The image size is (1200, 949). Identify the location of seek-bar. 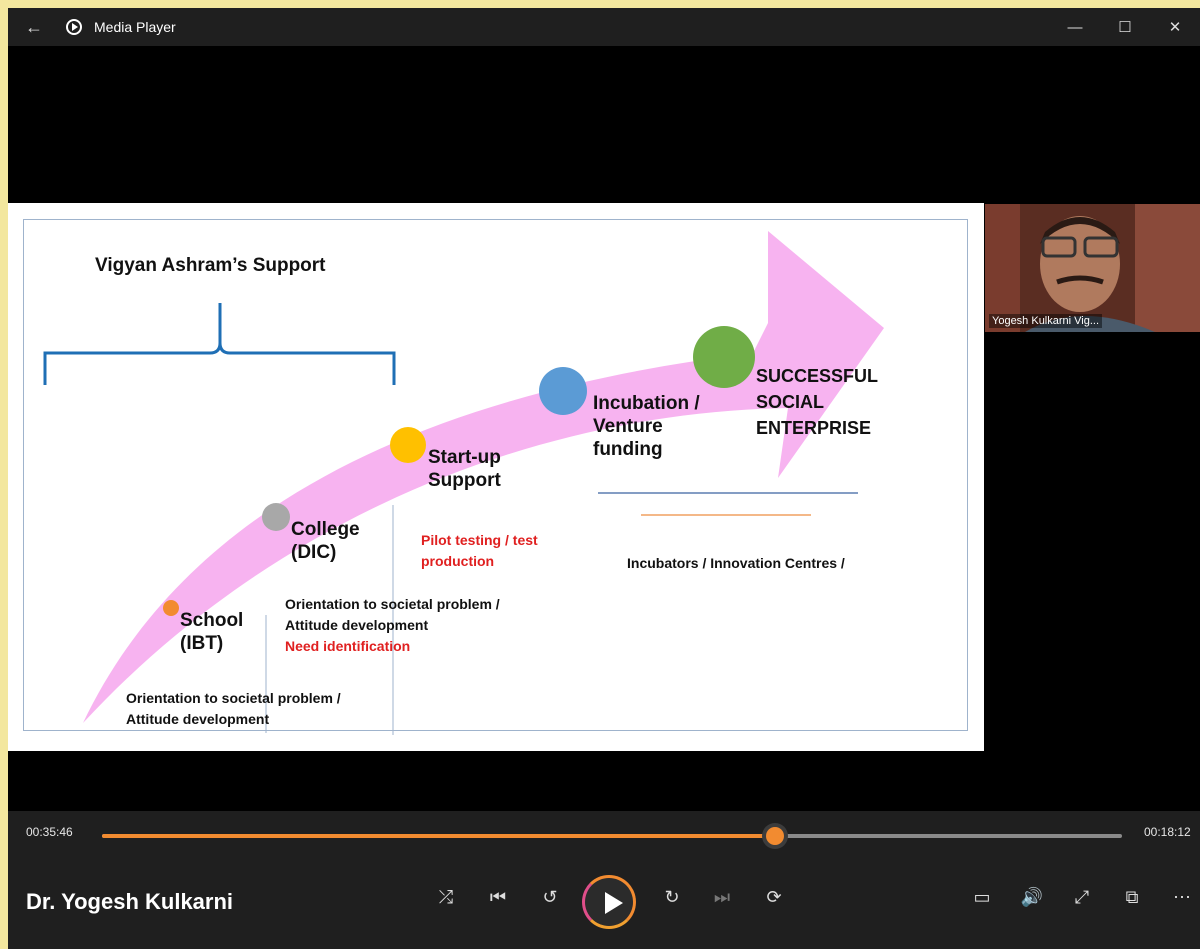
(612, 836).